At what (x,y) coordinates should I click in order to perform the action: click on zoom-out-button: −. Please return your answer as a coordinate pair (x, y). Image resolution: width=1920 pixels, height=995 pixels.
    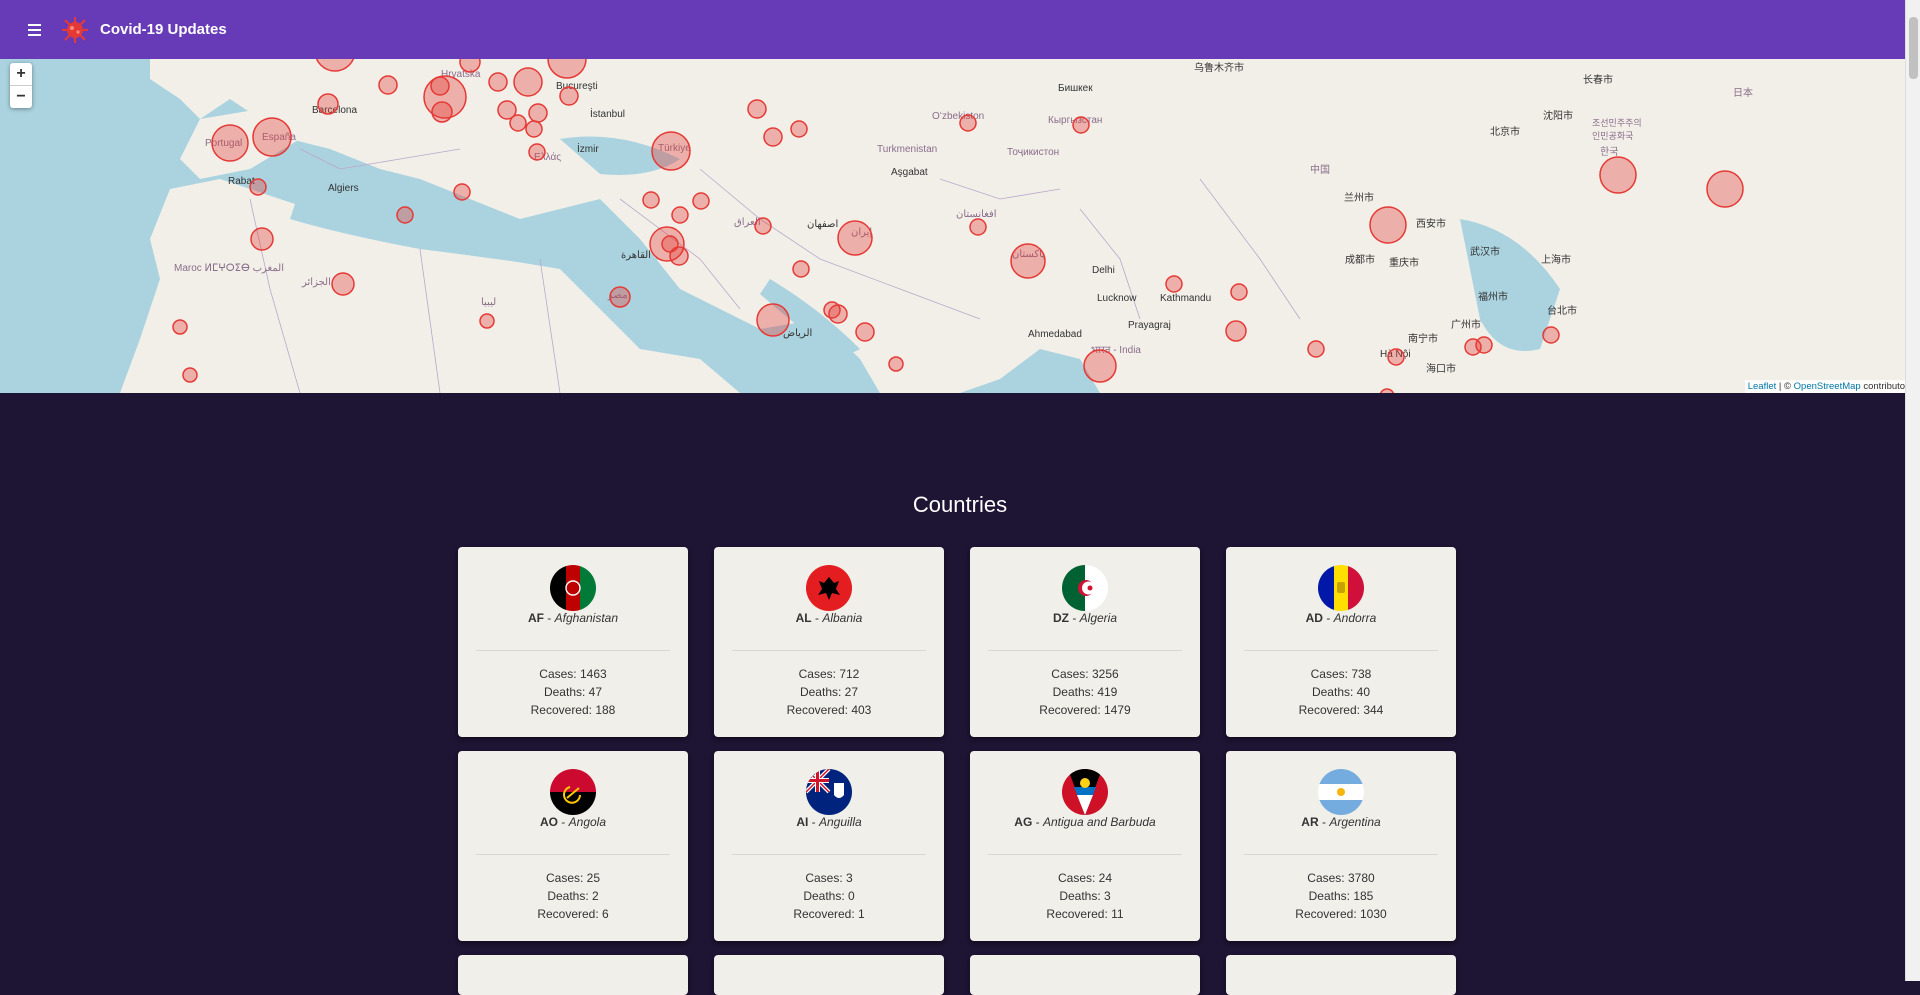
    Looking at the image, I should click on (21, 97).